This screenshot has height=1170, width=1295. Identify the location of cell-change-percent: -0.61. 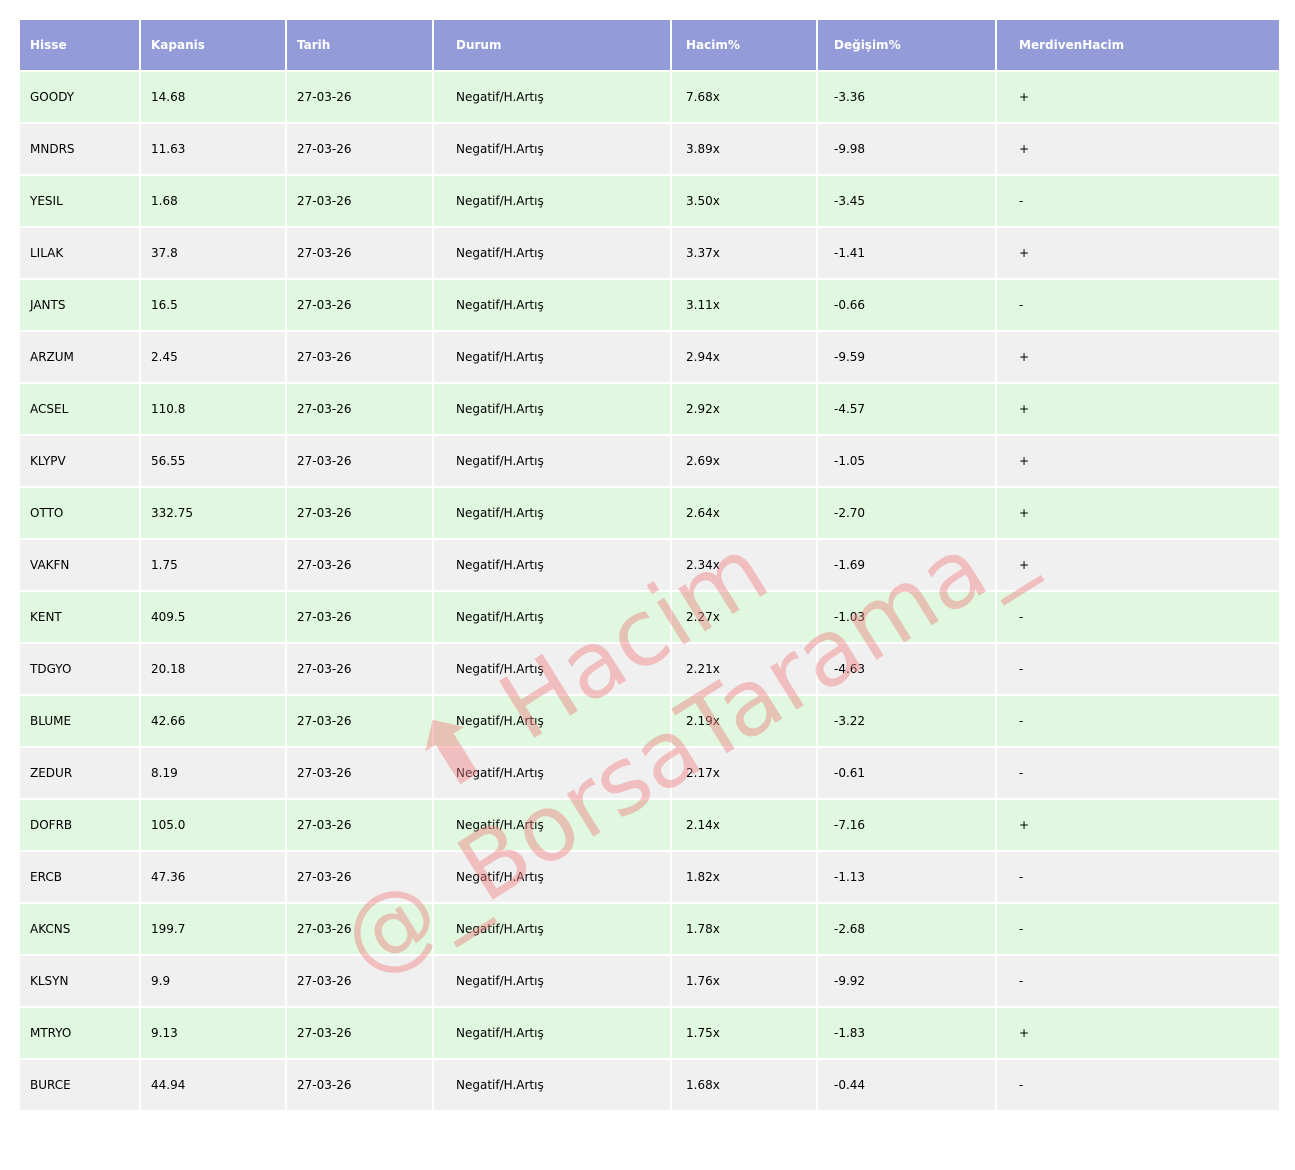
(906, 773).